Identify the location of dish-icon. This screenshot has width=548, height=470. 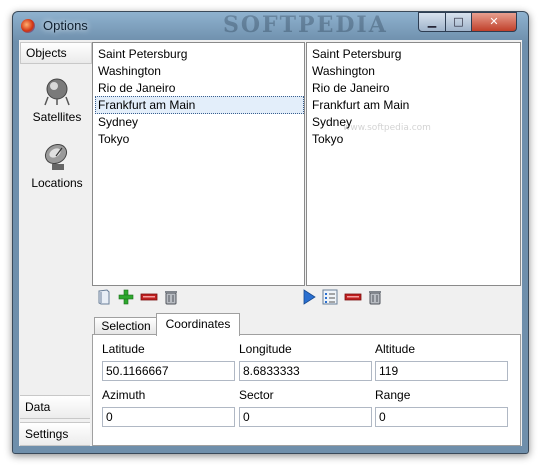
(56, 156).